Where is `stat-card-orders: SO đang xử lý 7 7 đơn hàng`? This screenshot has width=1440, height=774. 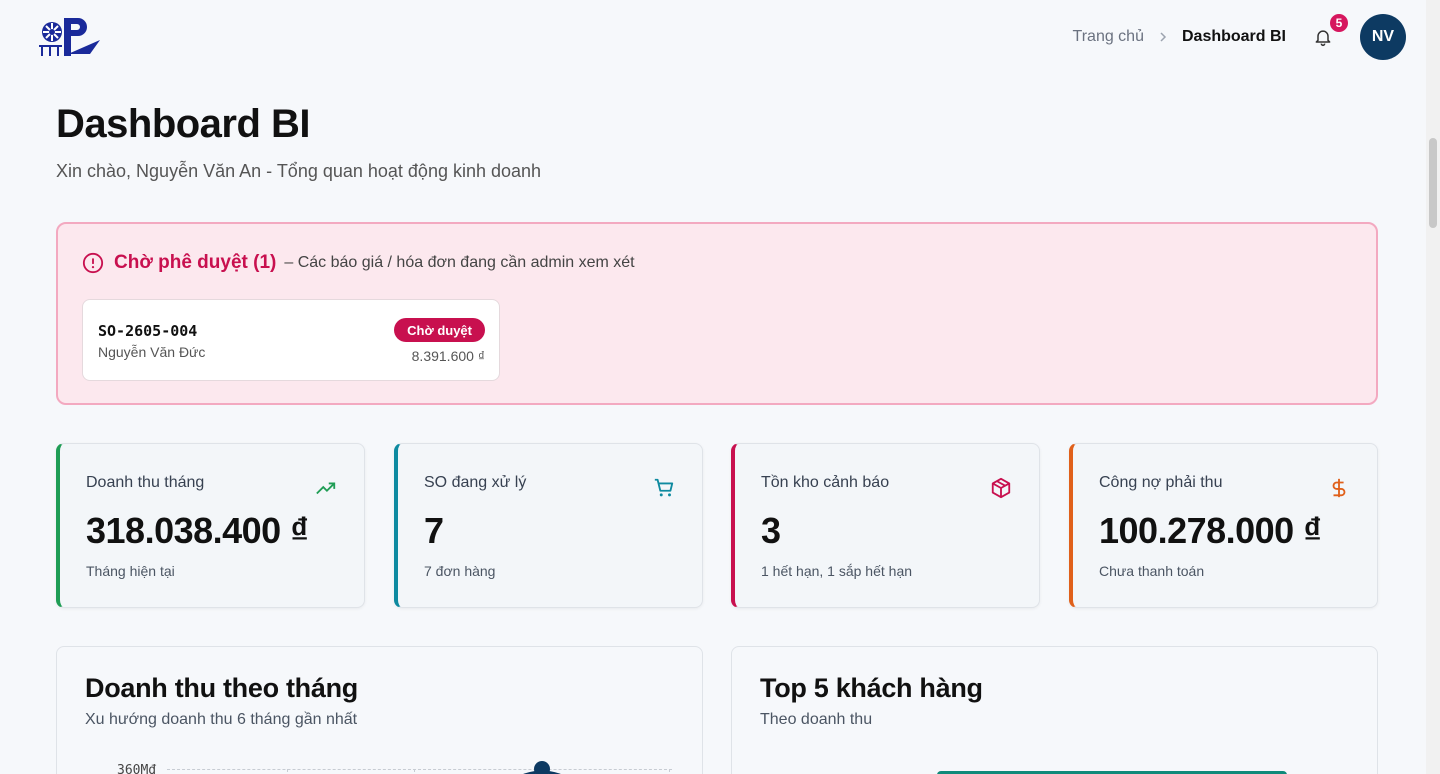
stat-card-orders: SO đang xử lý 7 7 đơn hàng is located at coordinates (548, 525).